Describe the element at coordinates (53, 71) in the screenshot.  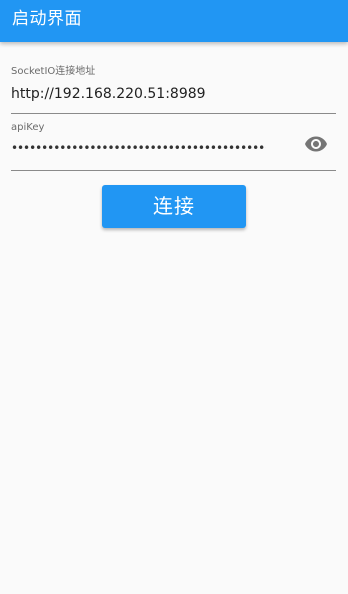
I see `socketio-url-label: SocketIO连接地址` at that location.